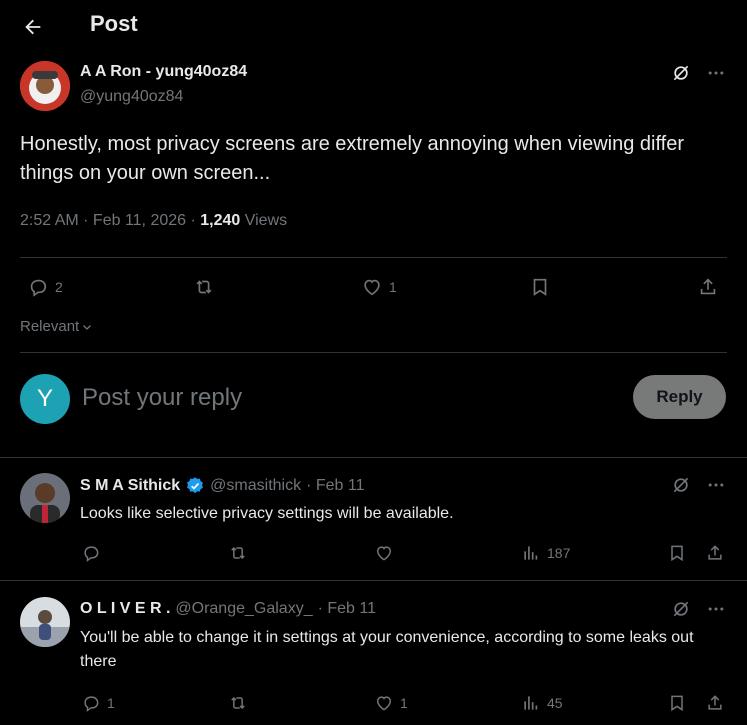 This screenshot has width=747, height=725. Describe the element at coordinates (45, 86) in the screenshot. I see `author-avatar` at that location.